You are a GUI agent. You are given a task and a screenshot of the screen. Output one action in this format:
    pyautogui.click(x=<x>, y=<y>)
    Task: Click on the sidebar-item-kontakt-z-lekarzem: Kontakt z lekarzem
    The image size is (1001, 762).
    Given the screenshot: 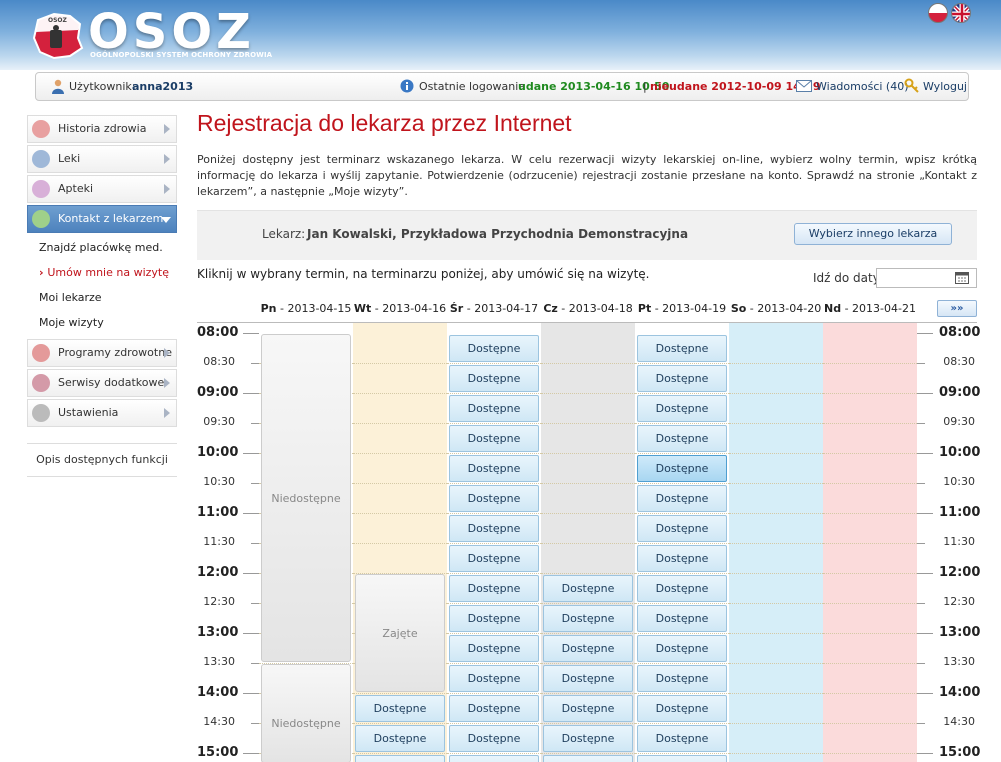 What is the action you would take?
    pyautogui.click(x=102, y=219)
    